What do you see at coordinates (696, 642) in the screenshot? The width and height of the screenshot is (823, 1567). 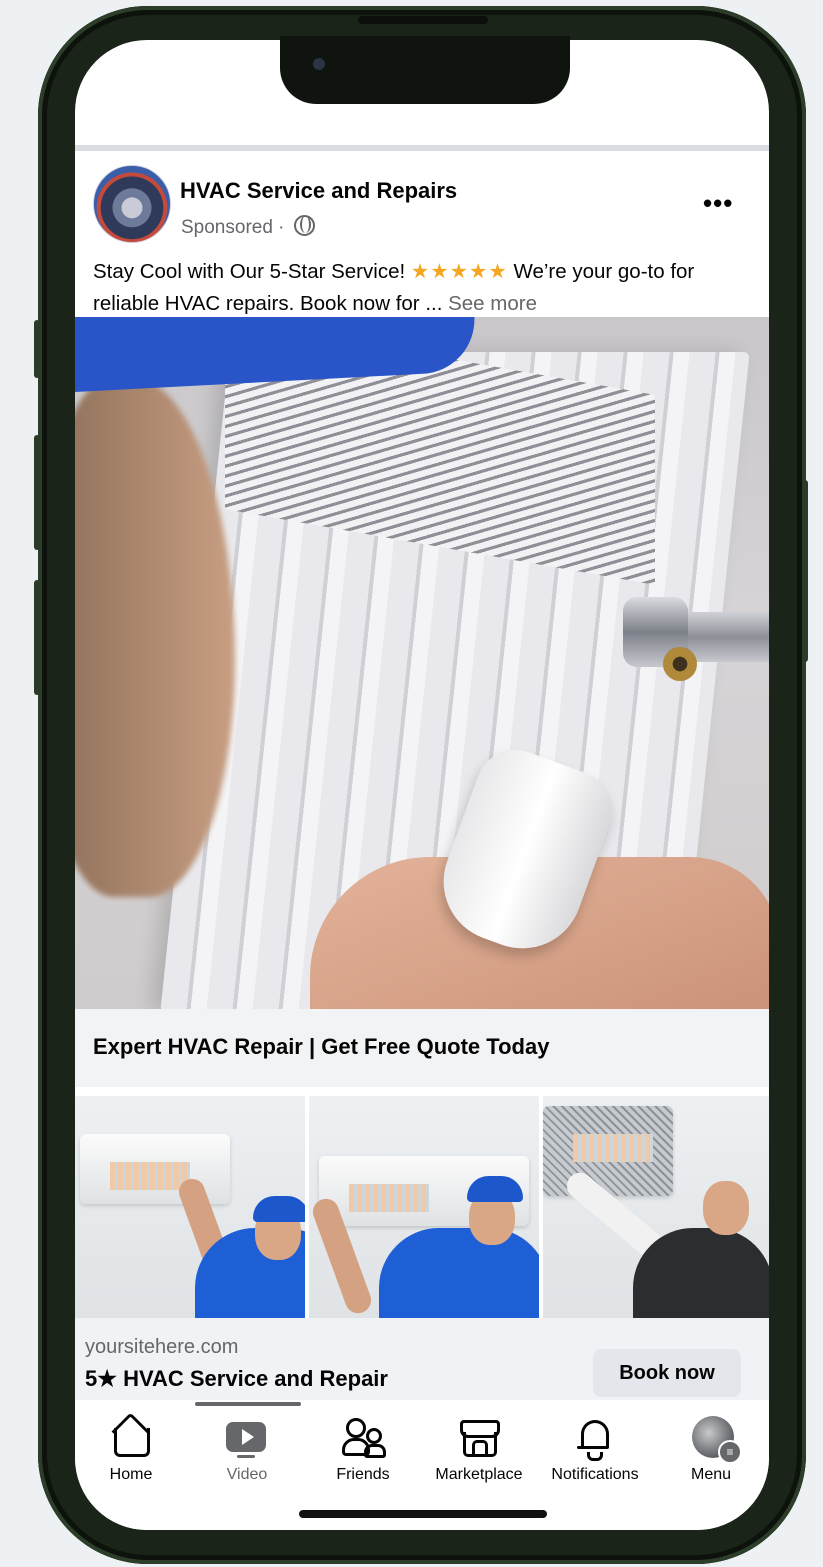 I see `valve-graphic` at bounding box center [696, 642].